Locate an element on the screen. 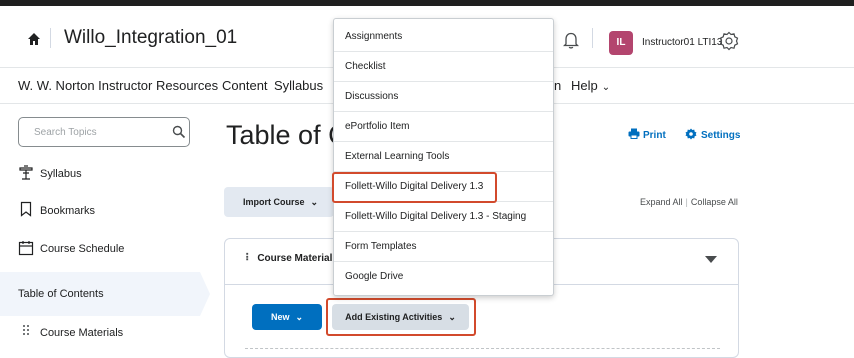 This screenshot has height=358, width=854. calendar-icon is located at coordinates (26, 248).